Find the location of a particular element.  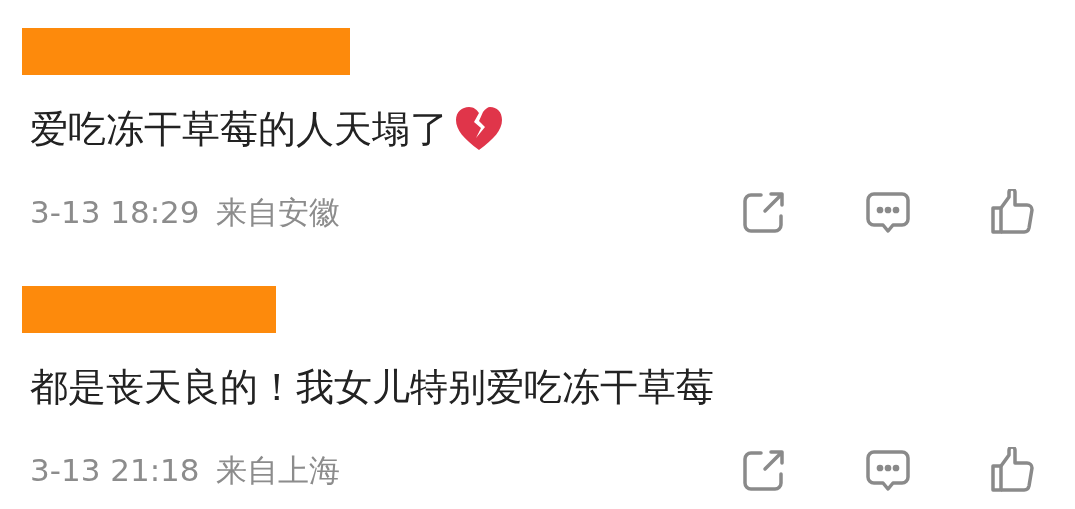

comment-time: 3-13 18:29 is located at coordinates (115, 212).